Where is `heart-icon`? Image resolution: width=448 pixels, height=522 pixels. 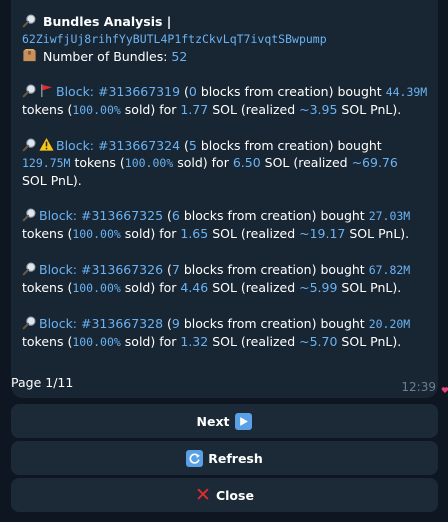
heart-icon is located at coordinates (444, 390).